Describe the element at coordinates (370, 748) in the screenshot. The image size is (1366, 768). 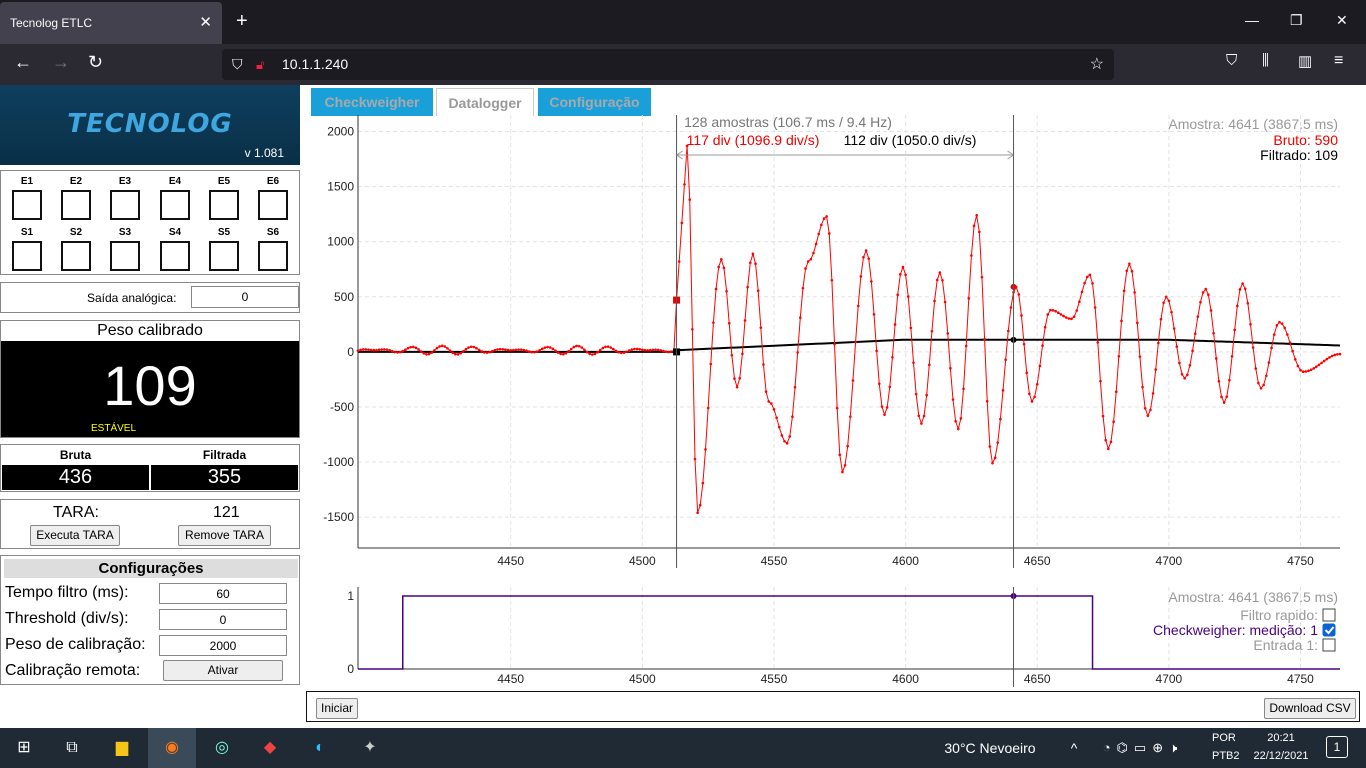
I see `app-icon: ✦` at that location.